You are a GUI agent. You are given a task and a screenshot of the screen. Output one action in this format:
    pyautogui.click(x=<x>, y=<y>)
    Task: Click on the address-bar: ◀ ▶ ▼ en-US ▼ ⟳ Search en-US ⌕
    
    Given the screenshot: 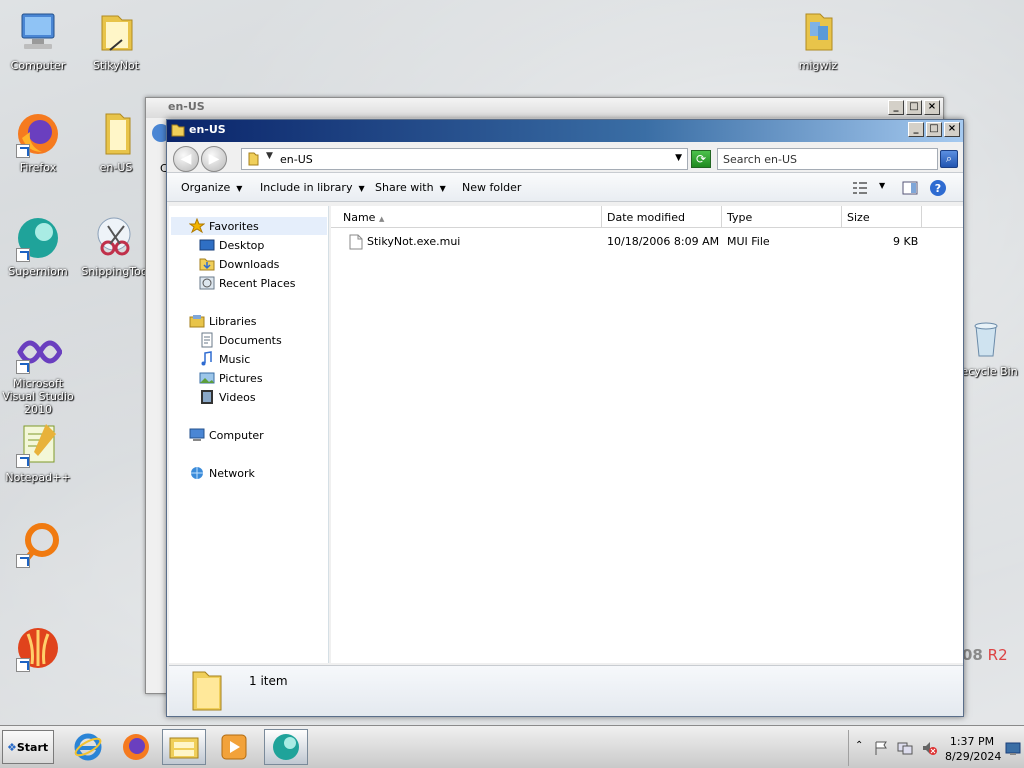 What is the action you would take?
    pyautogui.click(x=565, y=157)
    